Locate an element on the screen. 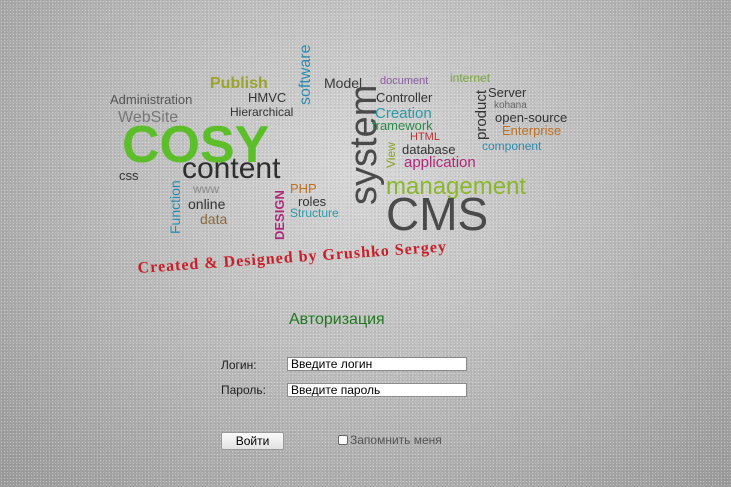  remember-checkbox is located at coordinates (343, 440).